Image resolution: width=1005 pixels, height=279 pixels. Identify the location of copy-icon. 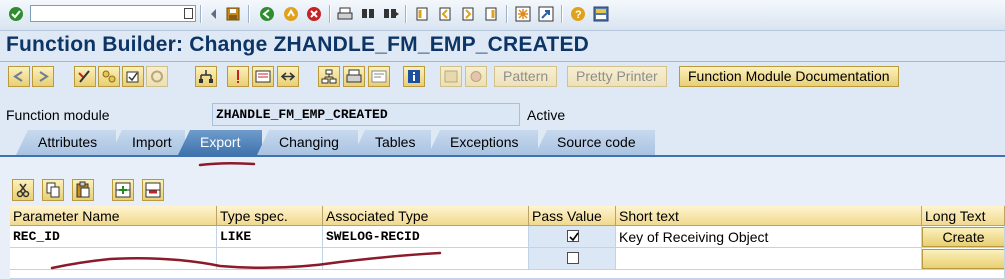
(53, 190).